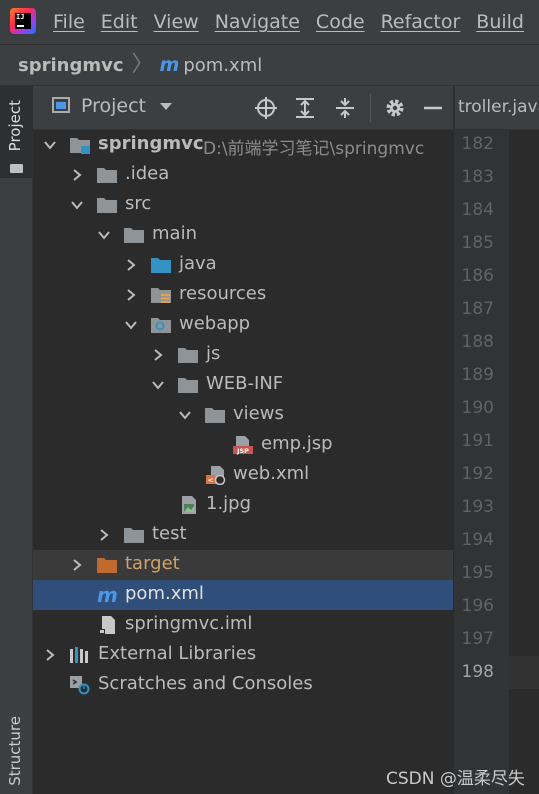 Image resolution: width=539 pixels, height=794 pixels. Describe the element at coordinates (433, 108) in the screenshot. I see `minimize-icon` at that location.